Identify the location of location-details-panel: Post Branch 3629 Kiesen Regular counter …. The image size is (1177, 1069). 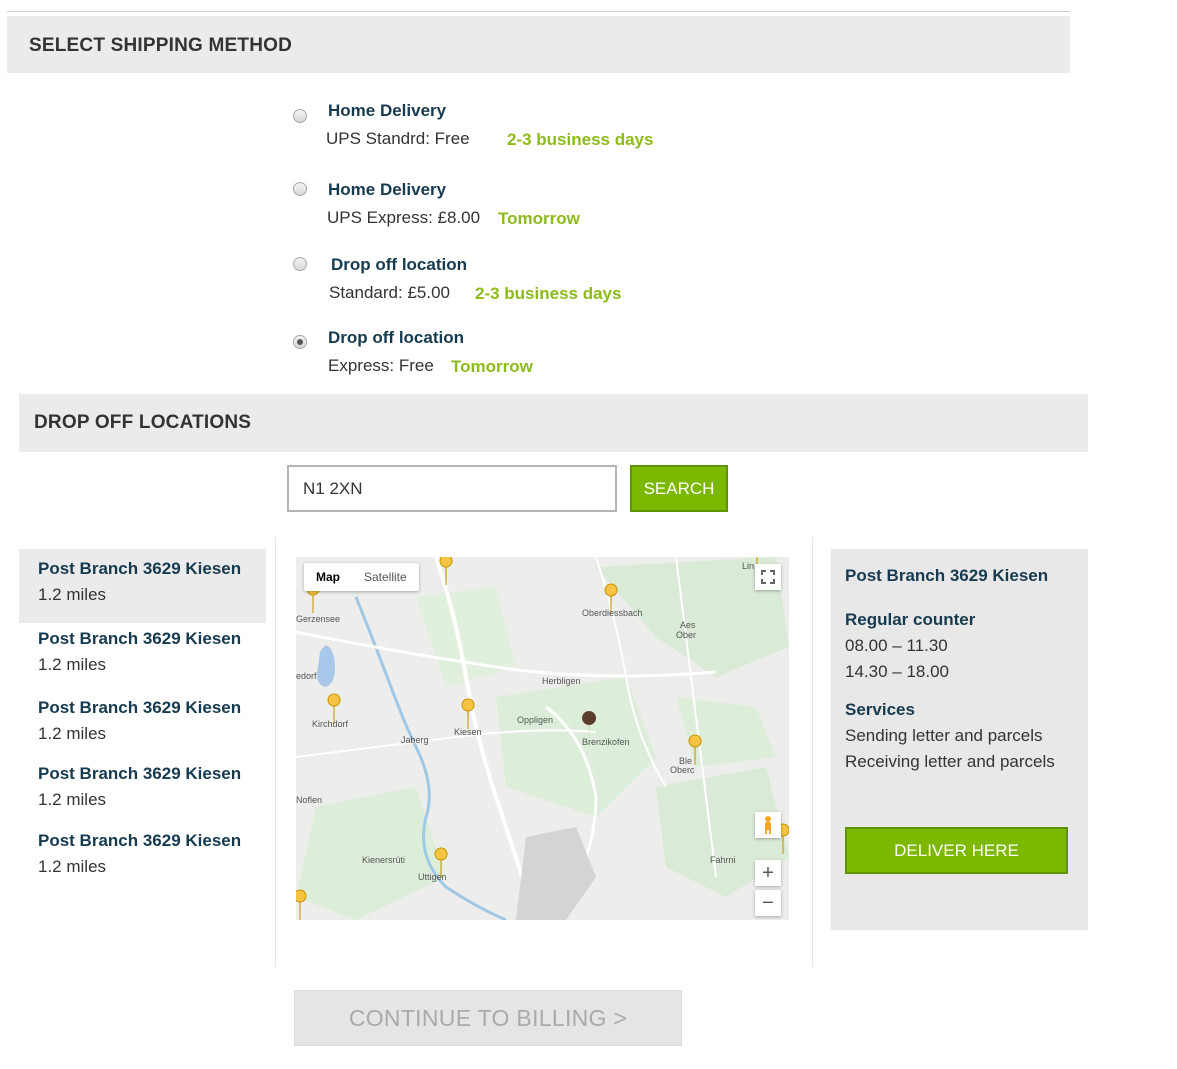
(959, 739).